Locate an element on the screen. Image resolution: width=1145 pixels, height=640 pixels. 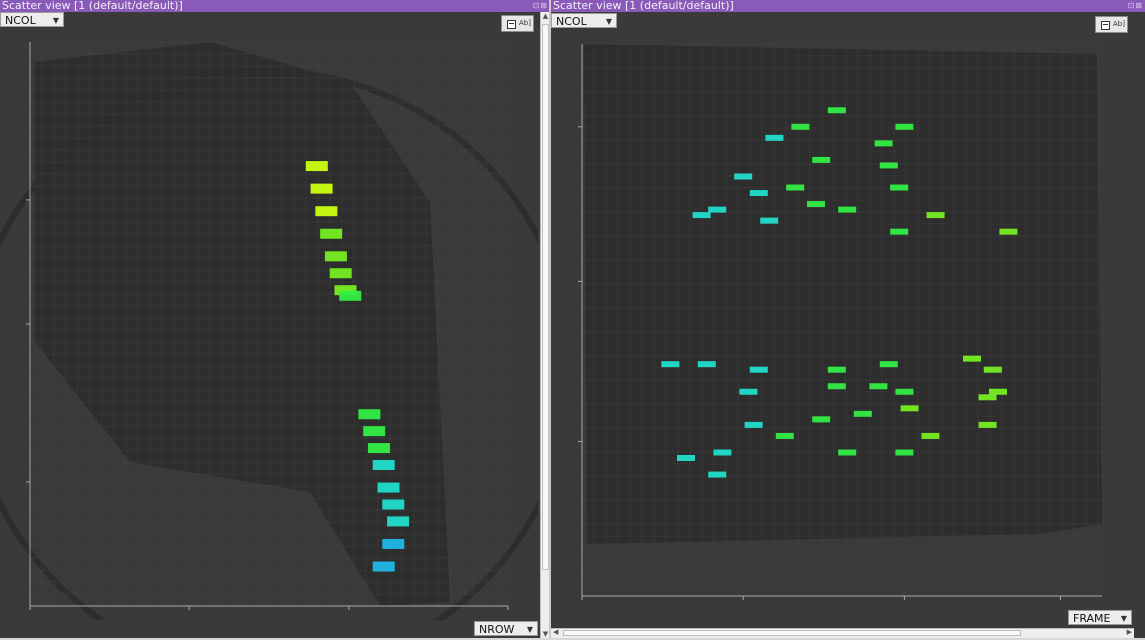
right-y-axis-selector: NCOL ▼ is located at coordinates (584, 20).